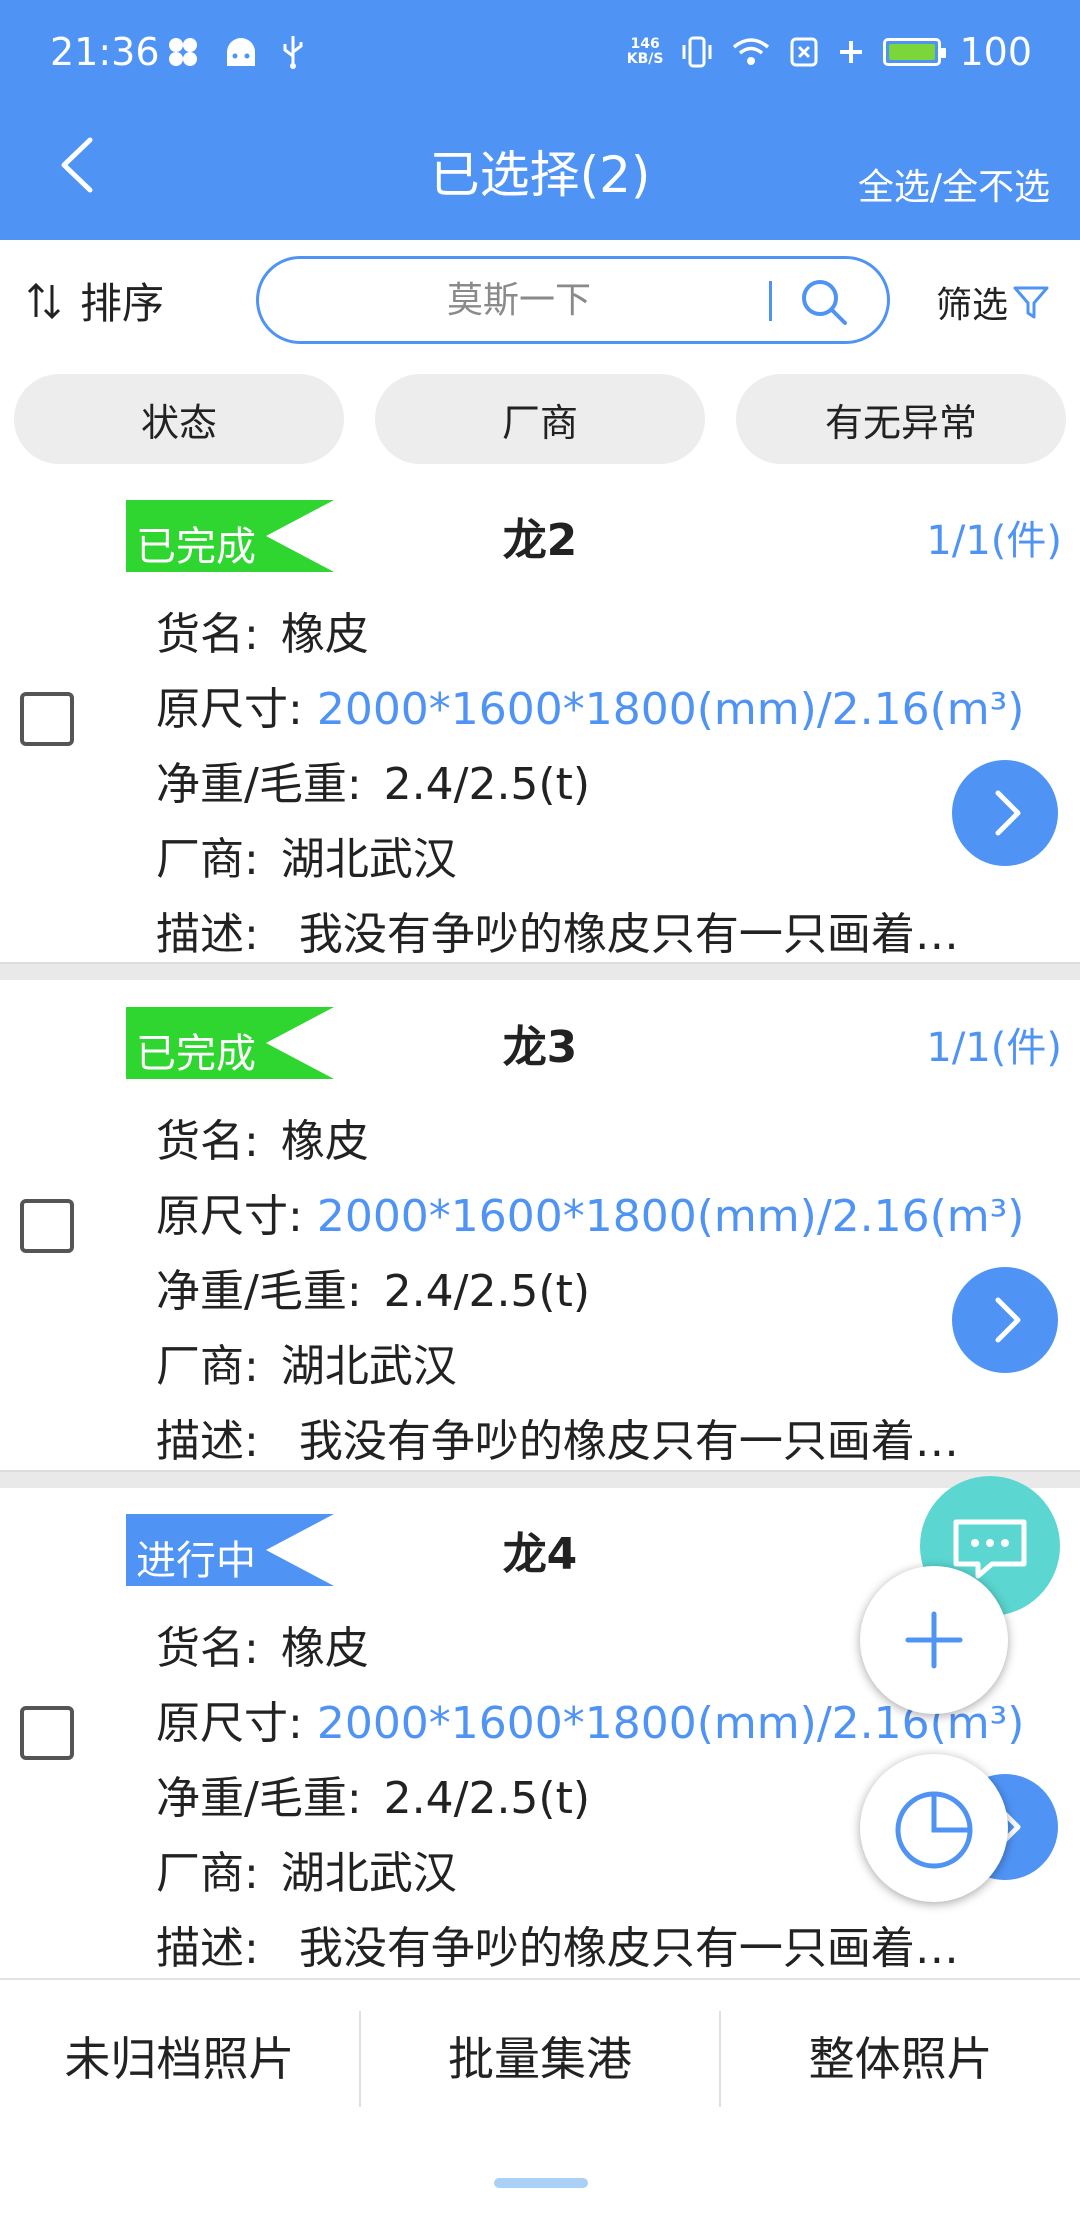 This screenshot has height=2232, width=1080. What do you see at coordinates (241, 52) in the screenshot?
I see `android-icon` at bounding box center [241, 52].